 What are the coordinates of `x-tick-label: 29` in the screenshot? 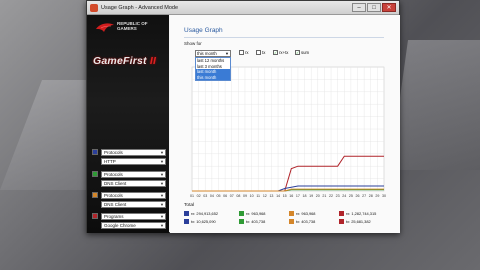 It's located at (377, 196).